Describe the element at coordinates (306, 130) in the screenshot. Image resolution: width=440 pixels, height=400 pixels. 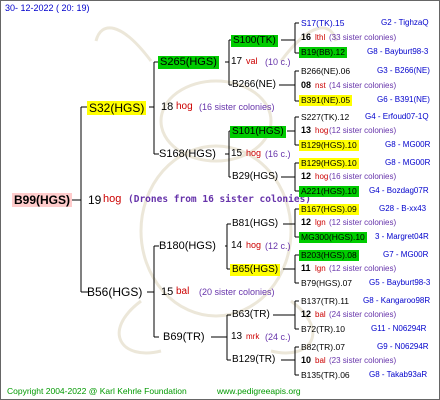
I see `gen4-num-2: 13` at that location.